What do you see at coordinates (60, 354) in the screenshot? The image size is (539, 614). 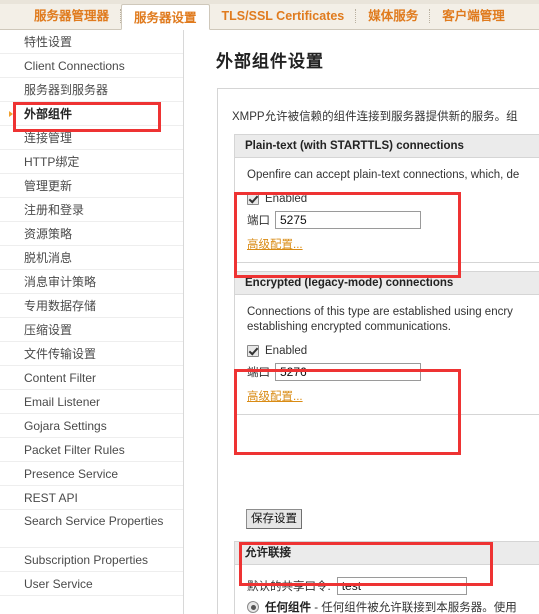 I see `sidebar-item-label: 文件传输设置` at bounding box center [60, 354].